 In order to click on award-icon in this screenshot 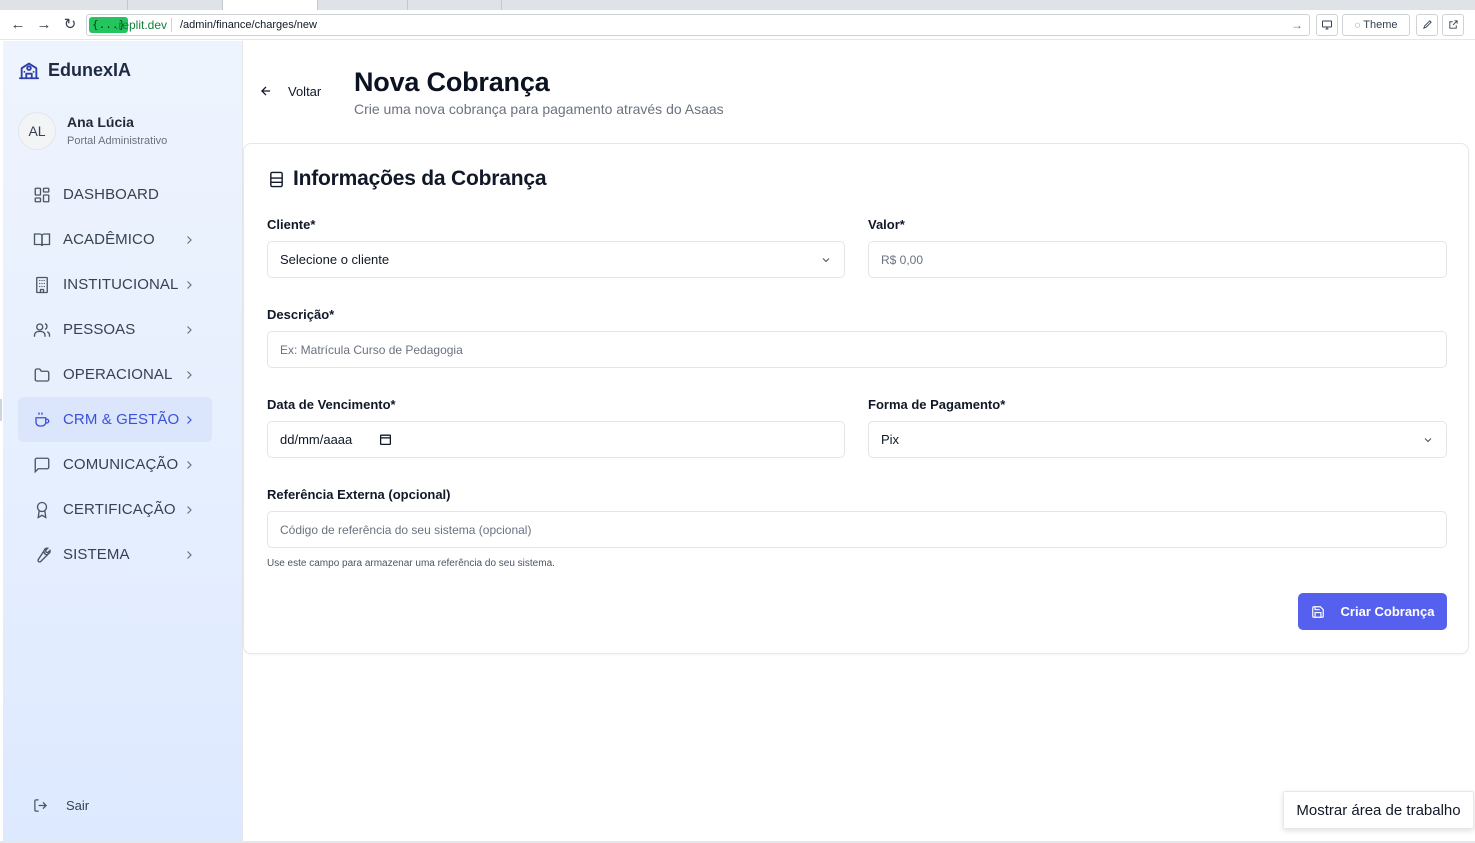, I will do `click(42, 510)`.